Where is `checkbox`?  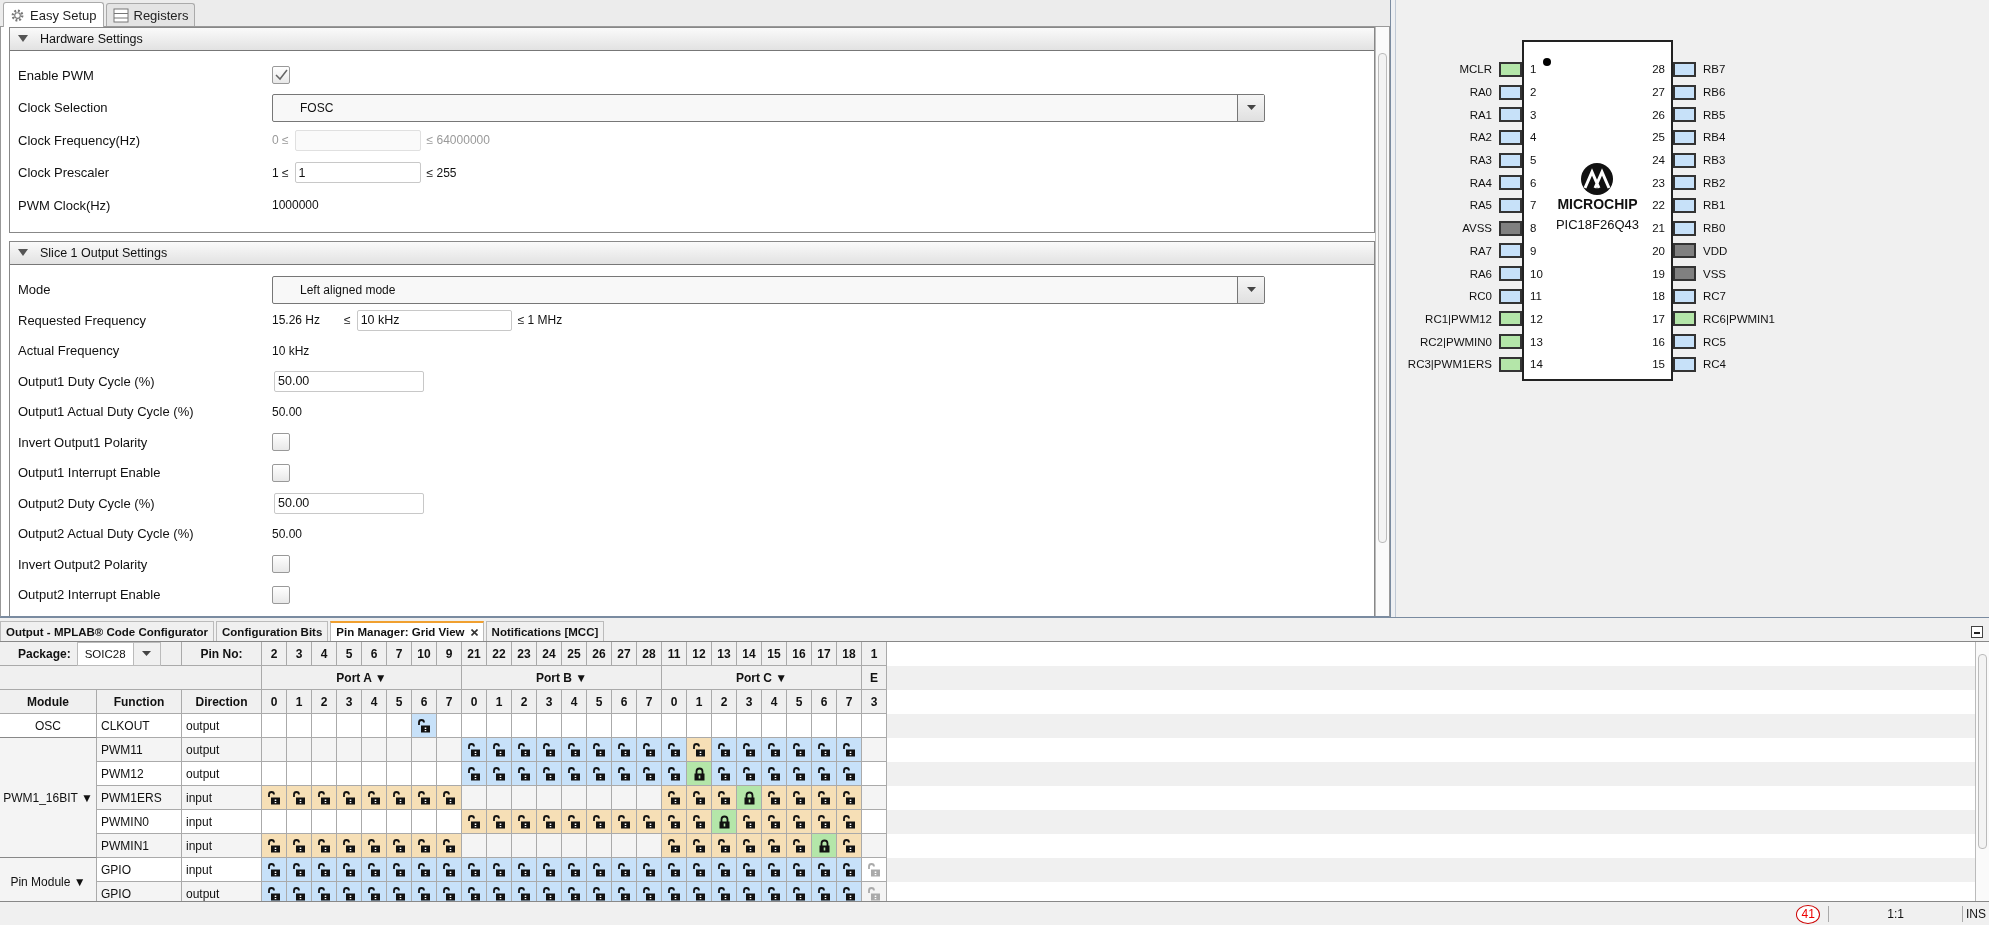 checkbox is located at coordinates (281, 472).